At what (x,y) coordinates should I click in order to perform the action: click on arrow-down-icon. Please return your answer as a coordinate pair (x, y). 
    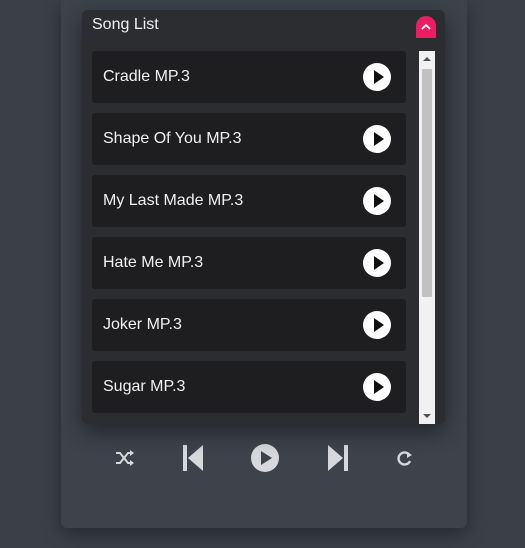
    Looking at the image, I should click on (427, 416).